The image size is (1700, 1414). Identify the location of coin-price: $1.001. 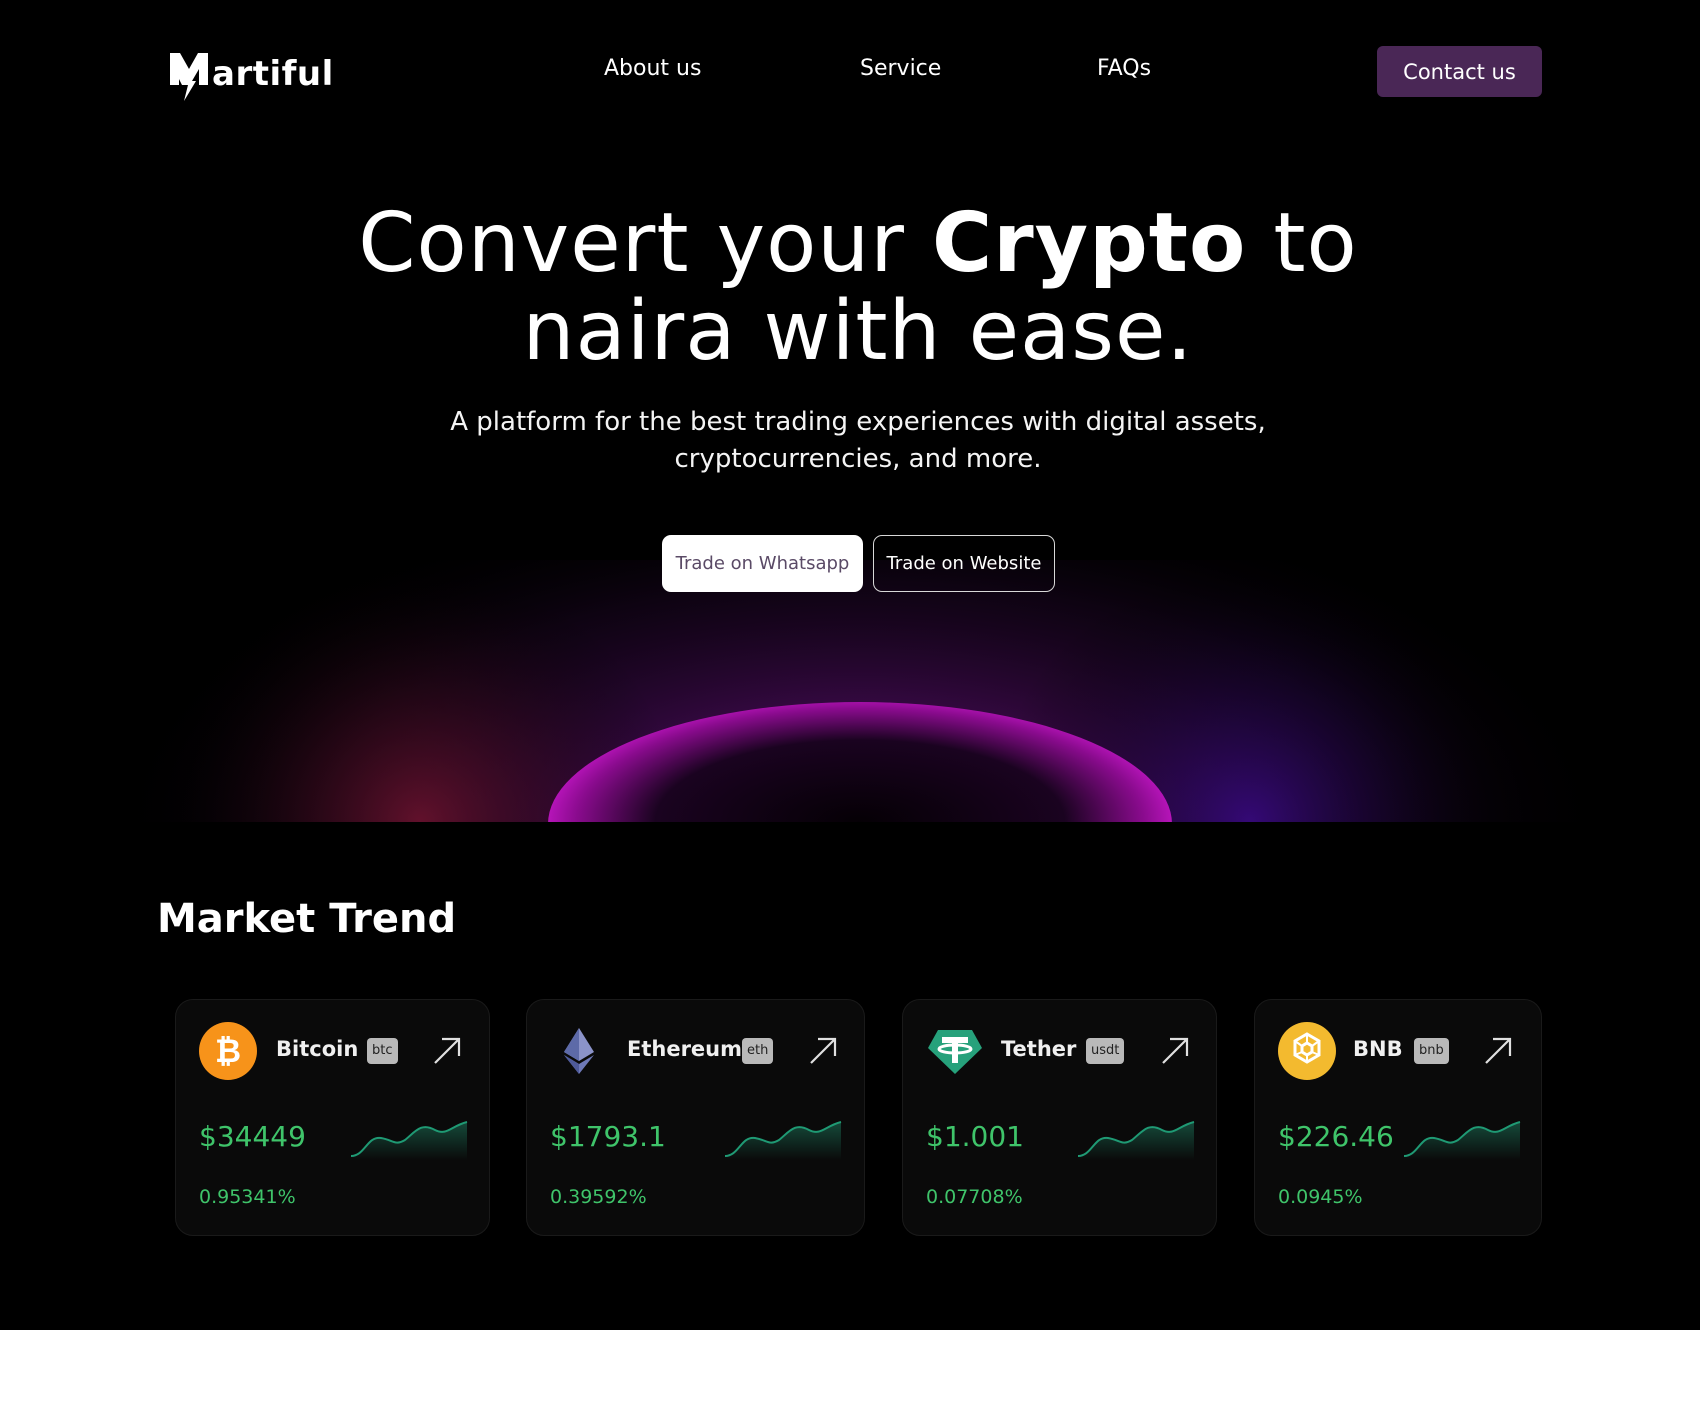
(975, 1136).